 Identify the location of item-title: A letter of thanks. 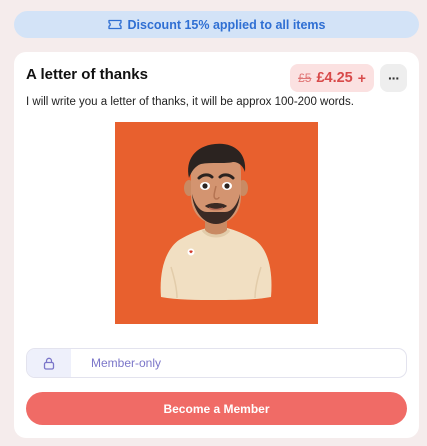
(87, 74).